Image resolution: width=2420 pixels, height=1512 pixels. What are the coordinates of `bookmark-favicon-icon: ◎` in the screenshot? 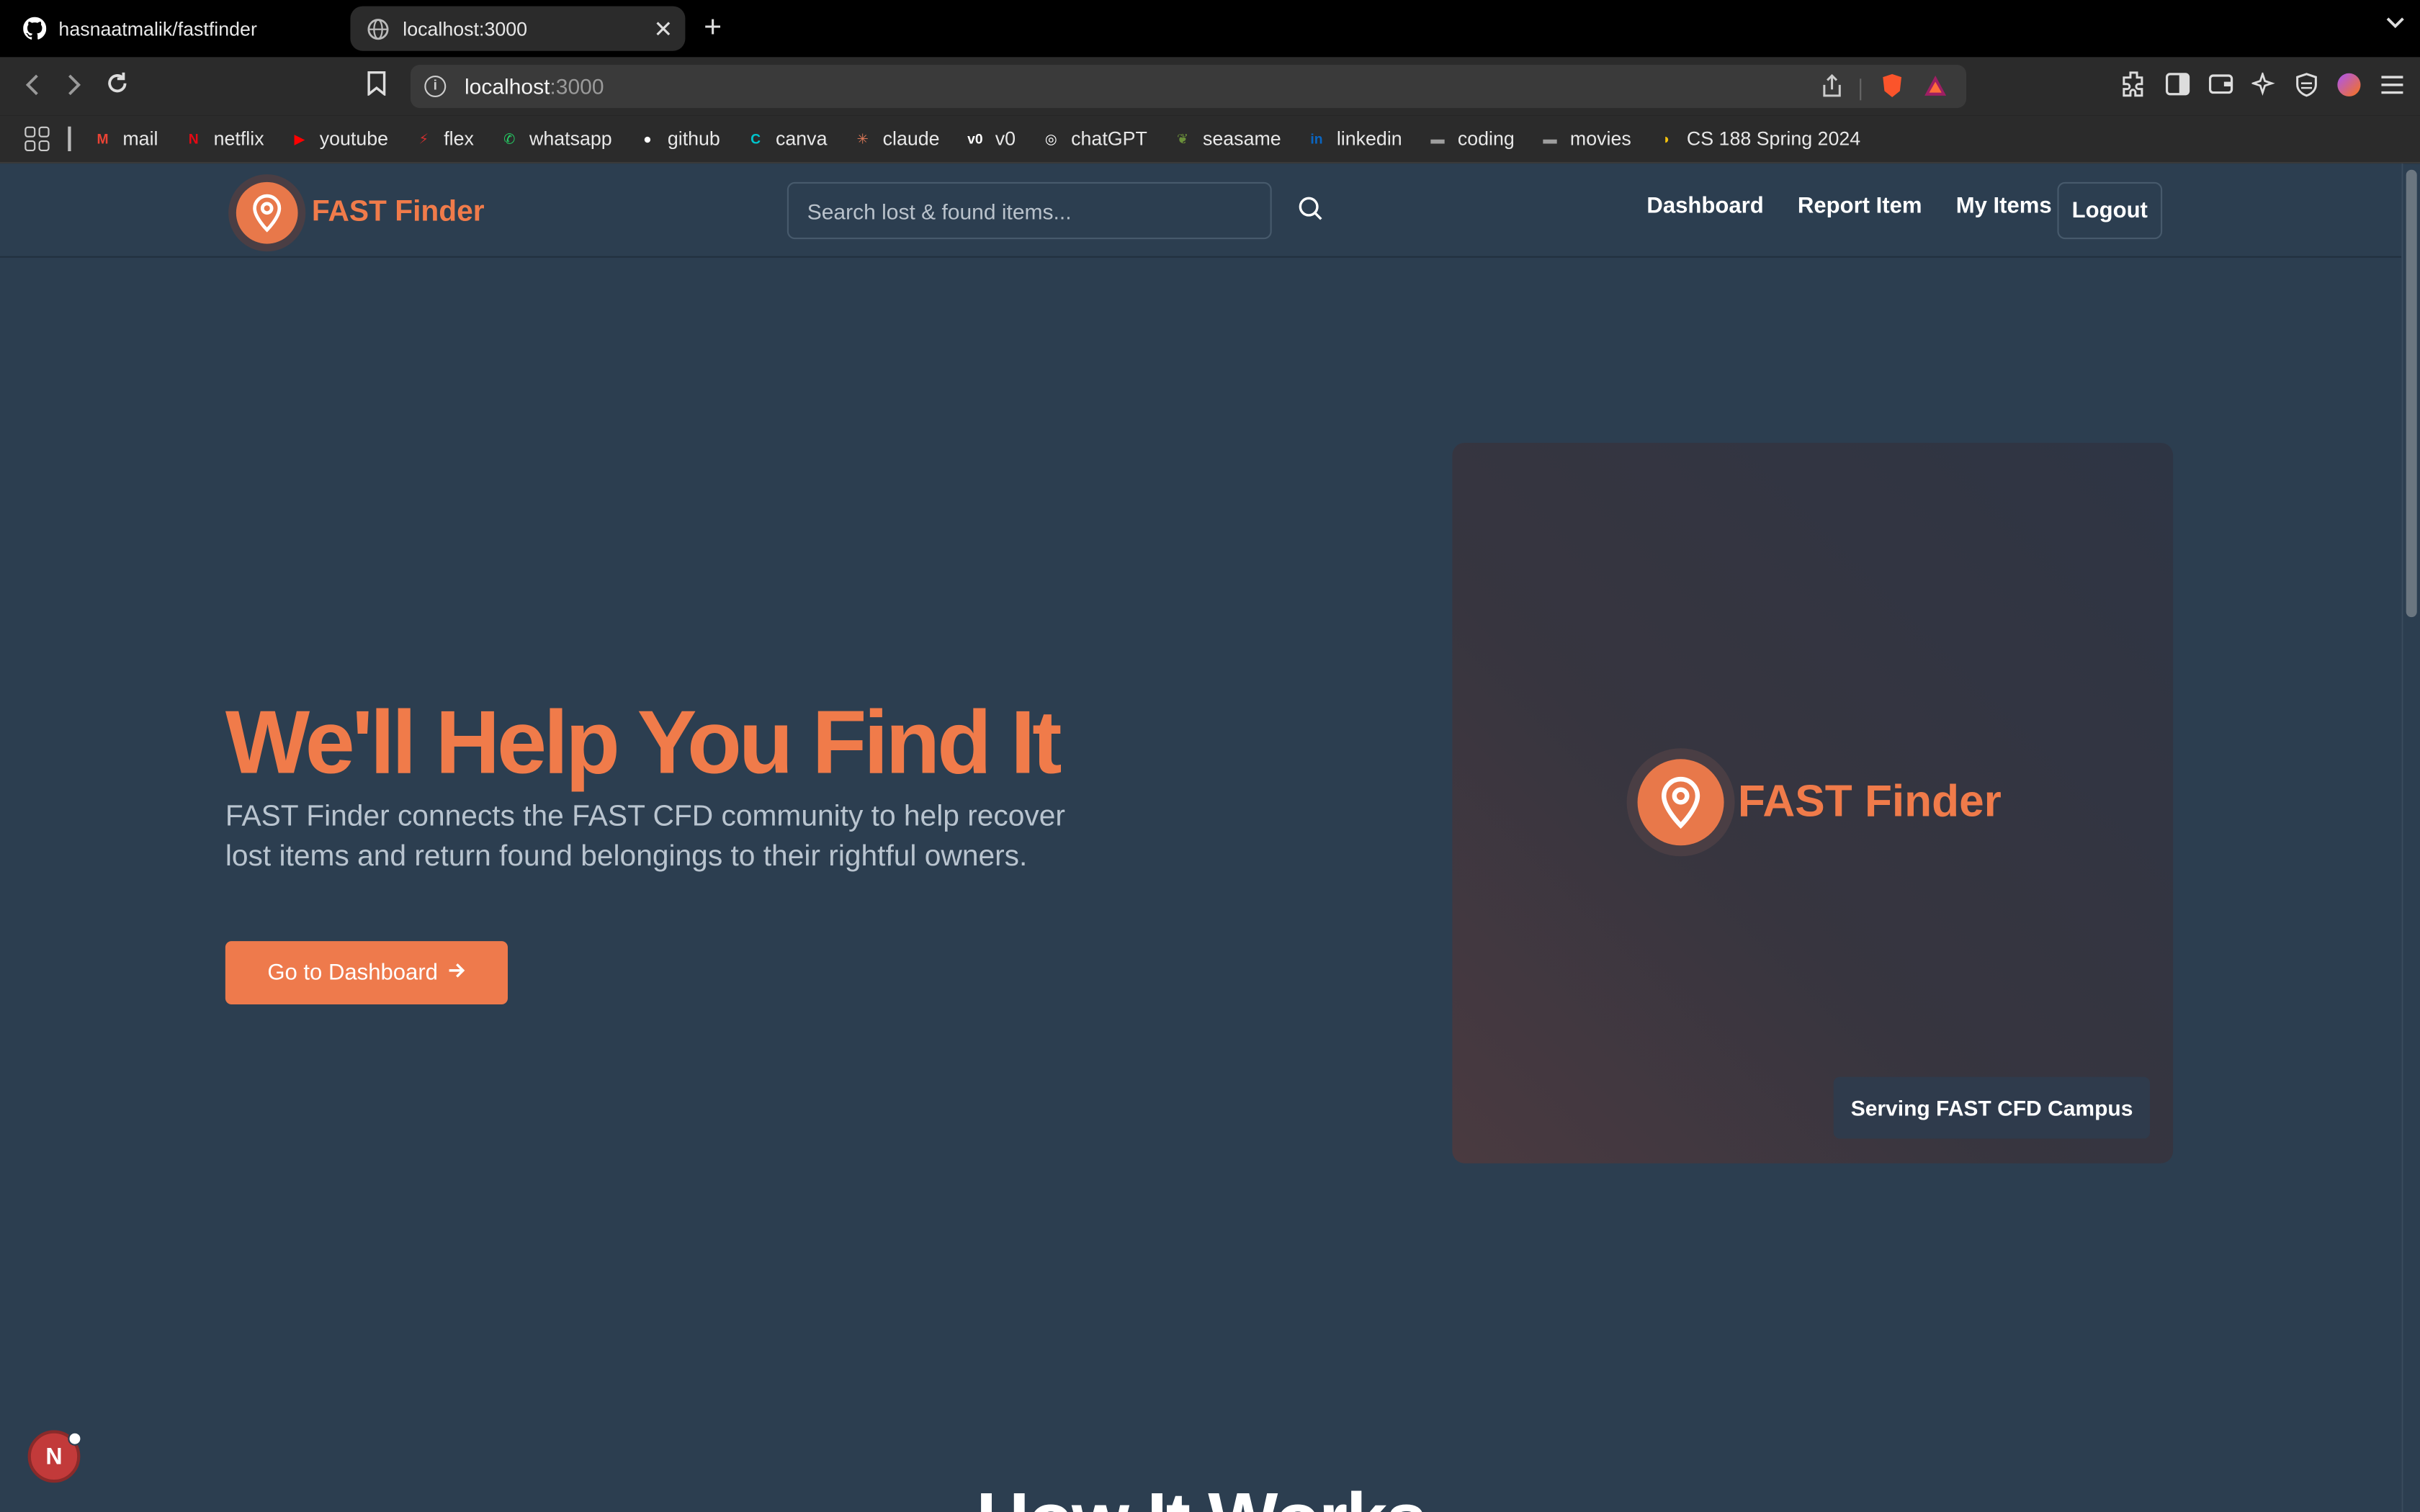 It's located at (1050, 138).